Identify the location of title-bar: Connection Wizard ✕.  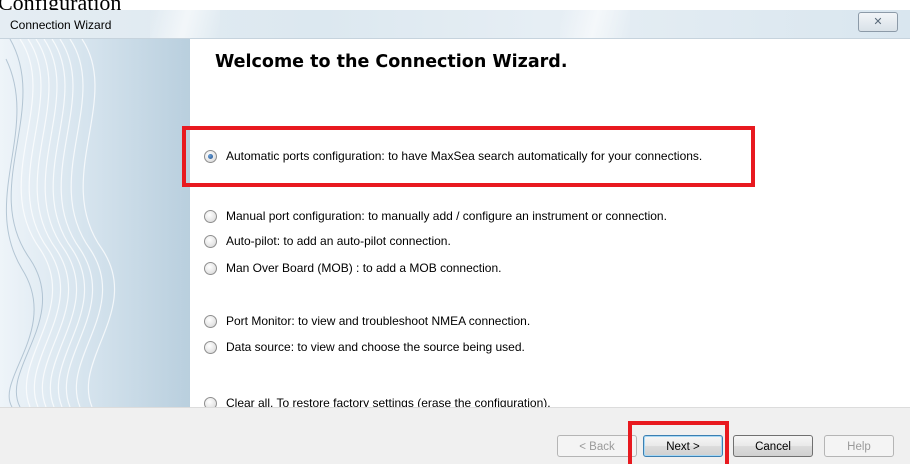
(455, 24).